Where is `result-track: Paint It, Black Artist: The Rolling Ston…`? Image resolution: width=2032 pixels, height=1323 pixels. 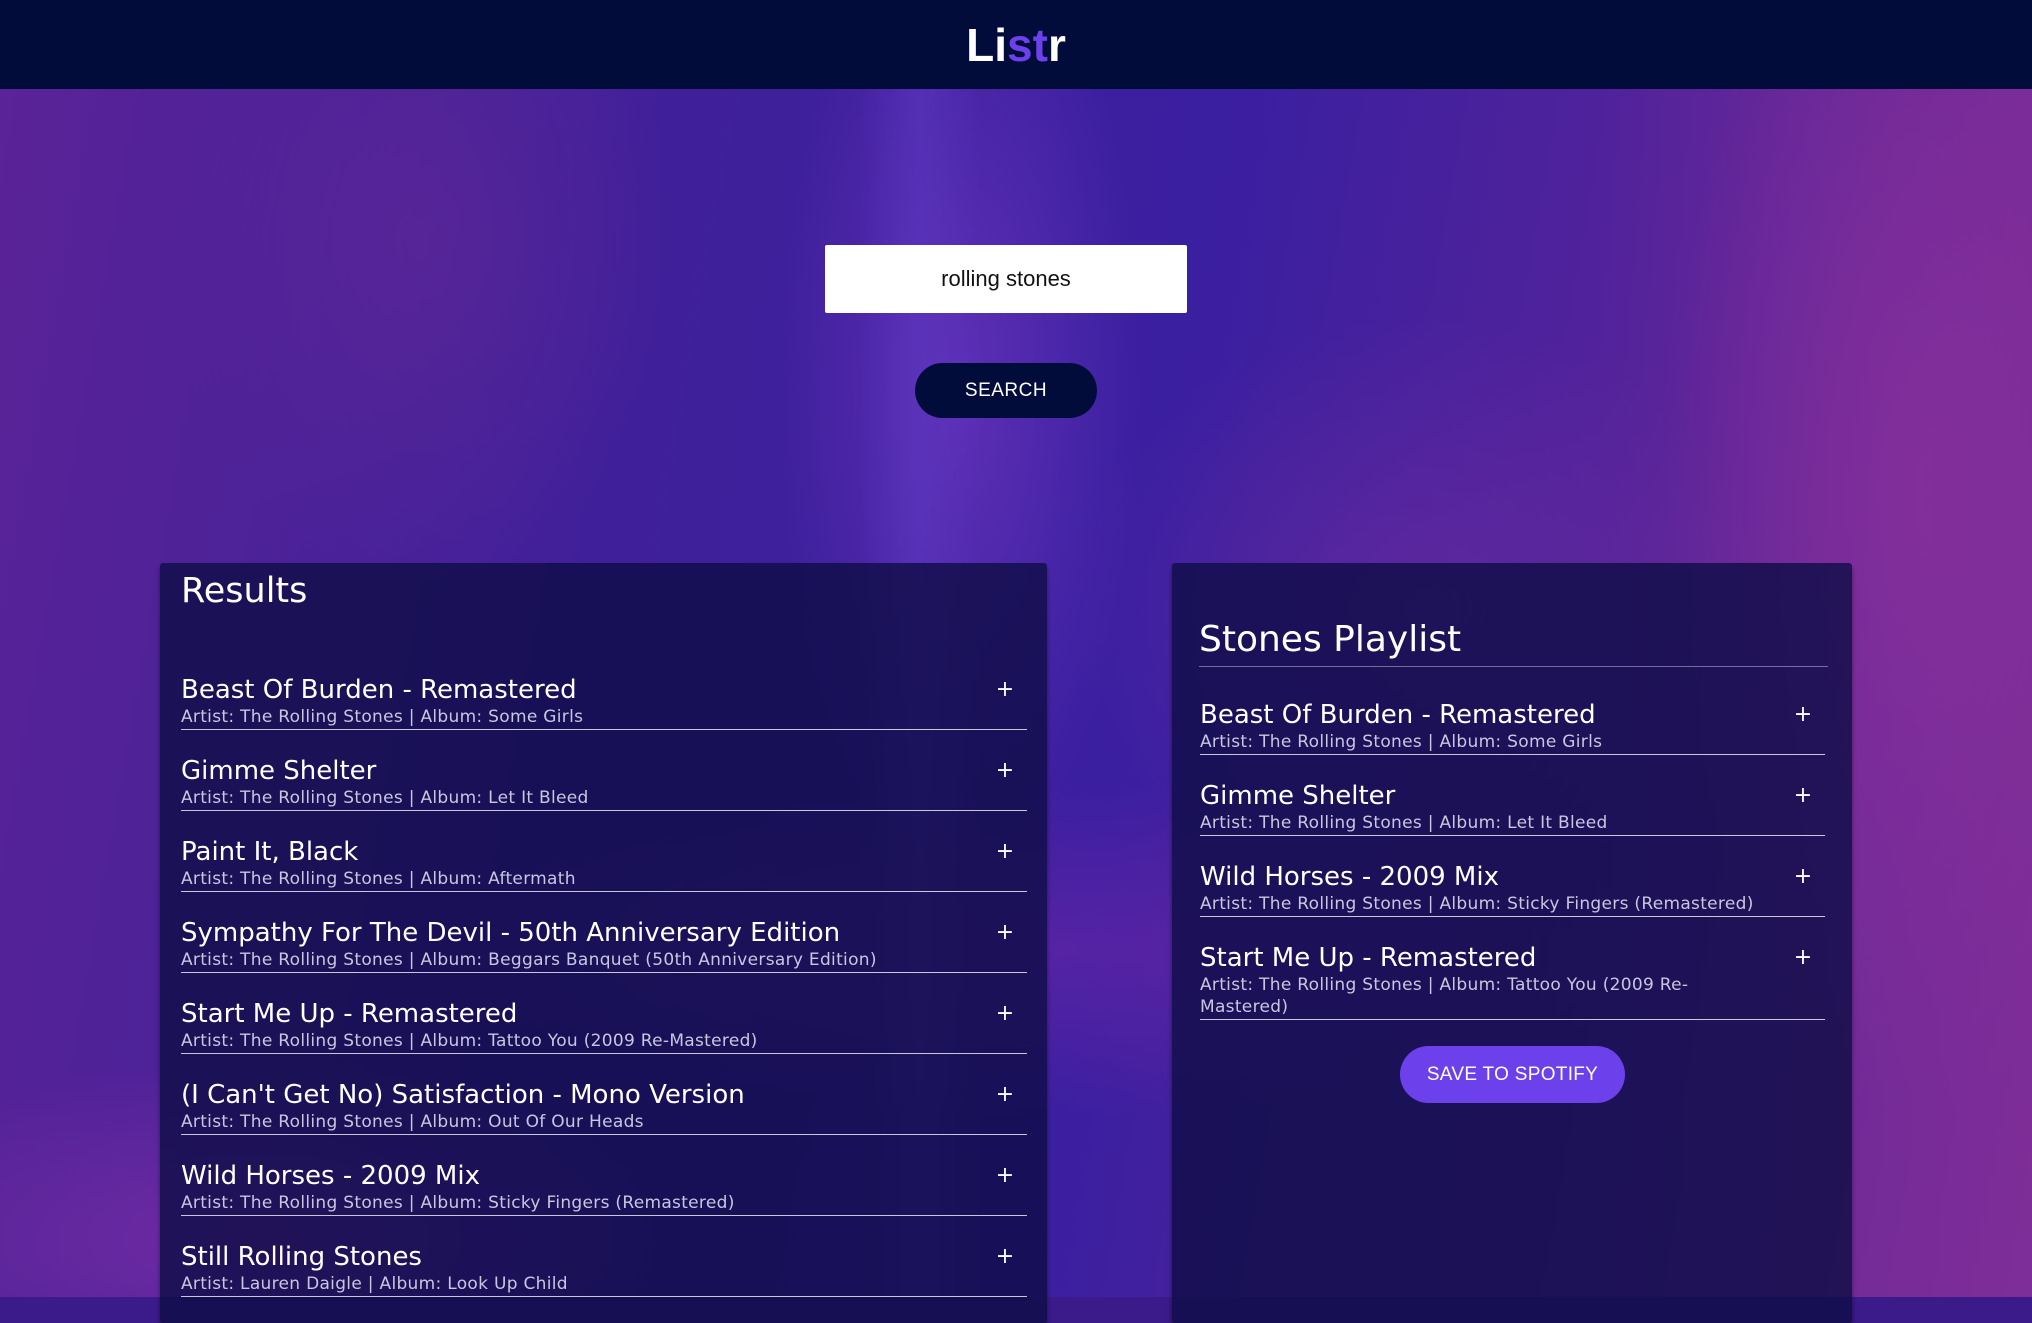
result-track: Paint It, Black Artist: The Rolling Ston… is located at coordinates (604, 862).